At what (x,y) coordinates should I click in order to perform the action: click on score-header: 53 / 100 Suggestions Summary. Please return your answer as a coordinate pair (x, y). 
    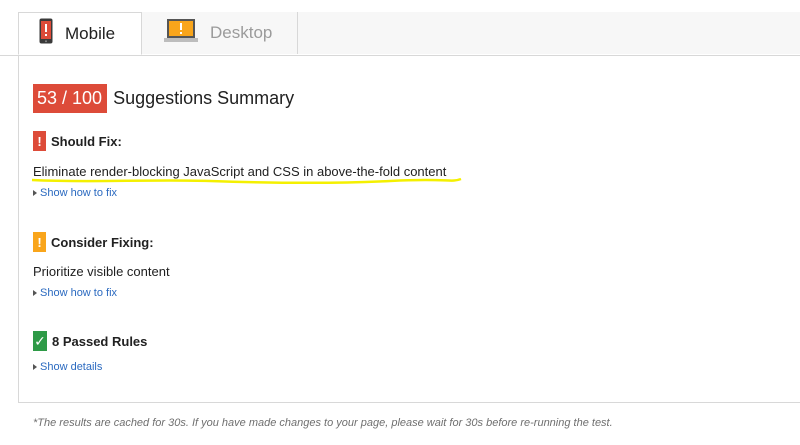
    Looking at the image, I should click on (163, 98).